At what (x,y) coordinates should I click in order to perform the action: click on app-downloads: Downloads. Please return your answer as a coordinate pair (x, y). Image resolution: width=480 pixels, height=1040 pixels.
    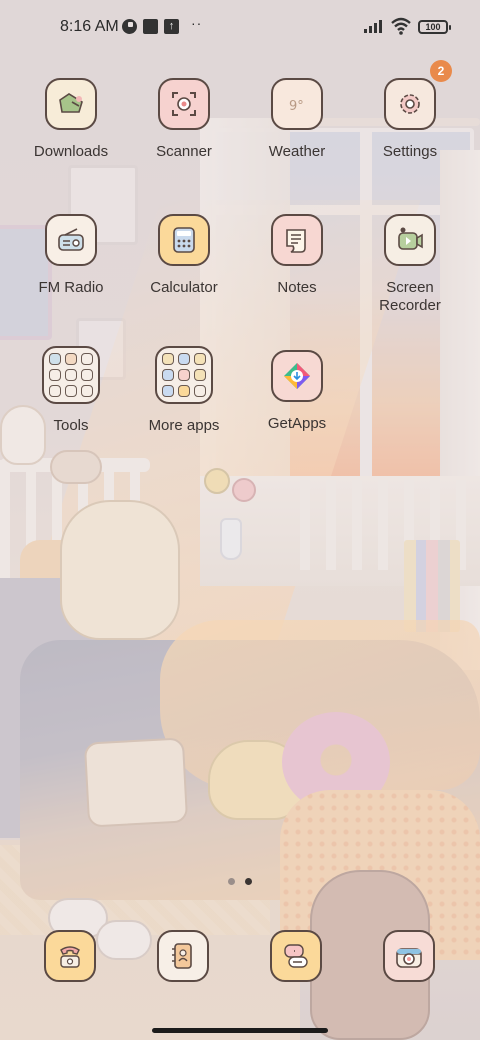
    Looking at the image, I should click on (71, 119).